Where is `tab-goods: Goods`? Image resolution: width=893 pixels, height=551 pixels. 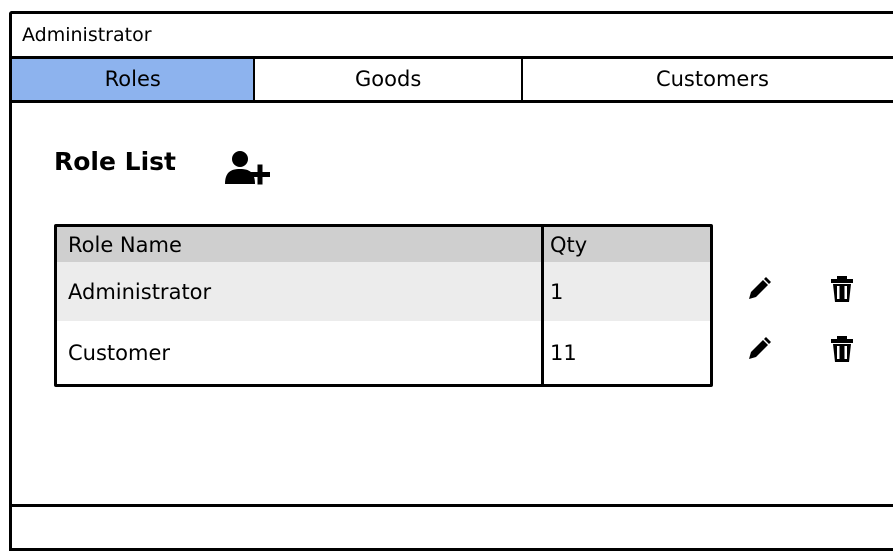
tab-goods: Goods is located at coordinates (389, 79).